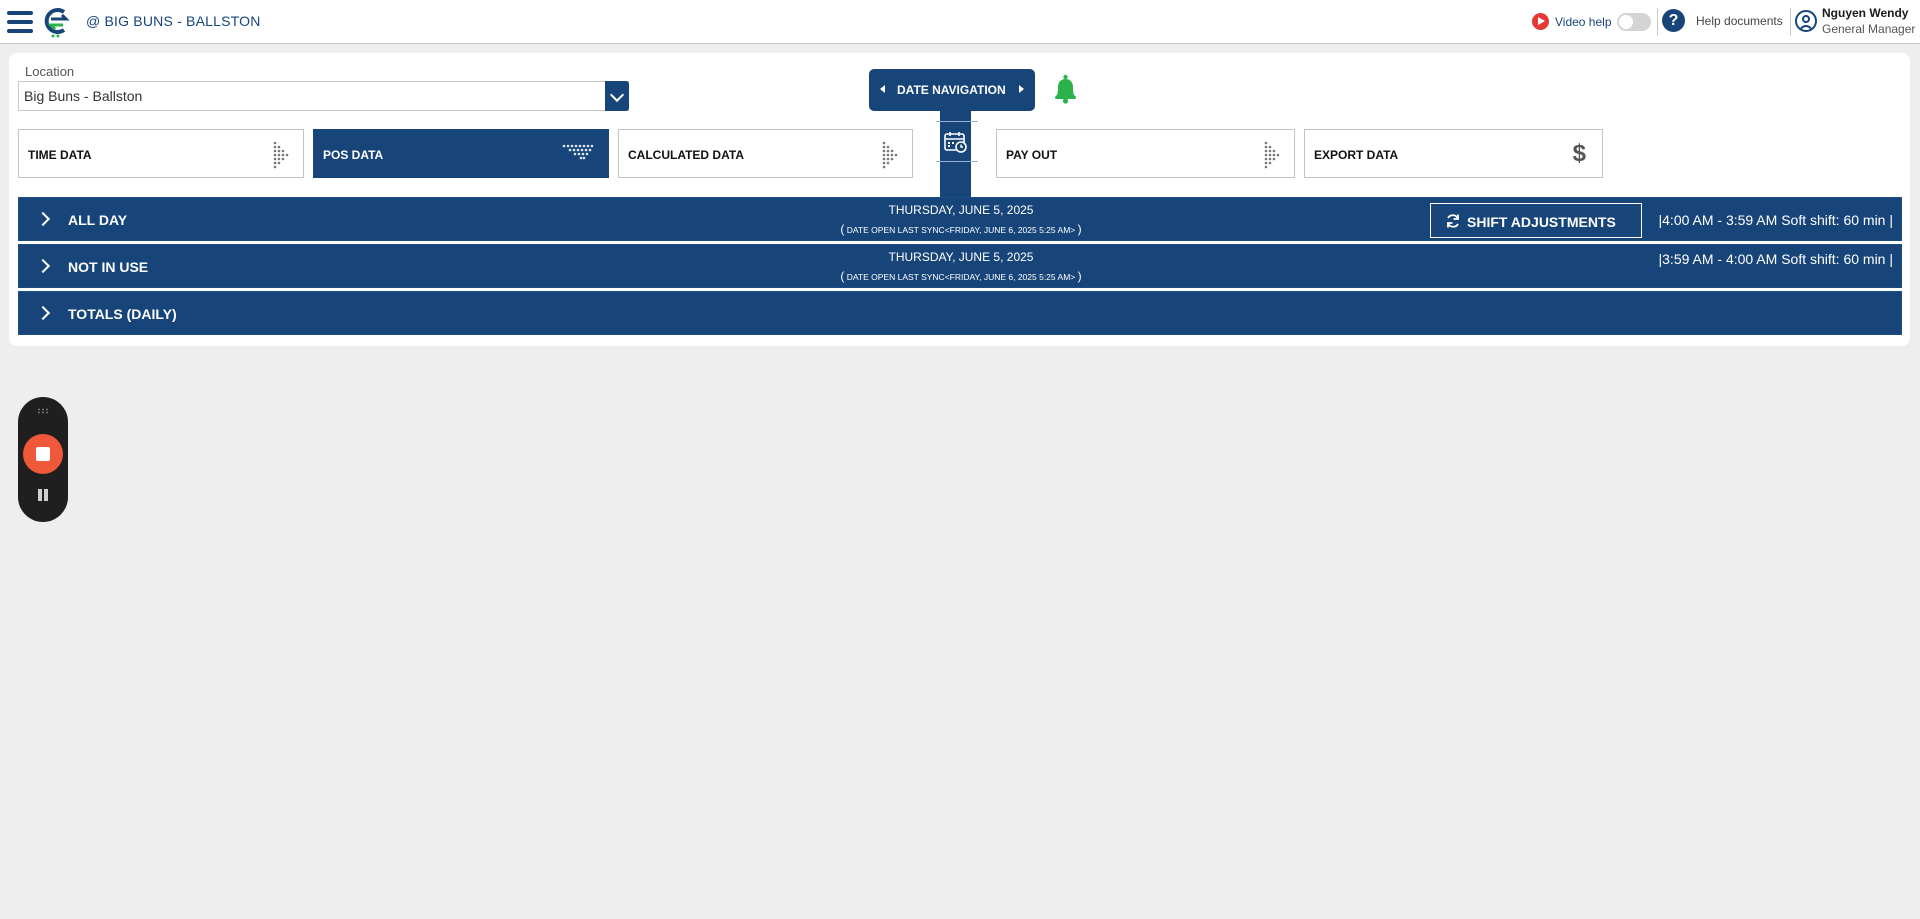  Describe the element at coordinates (60, 155) in the screenshot. I see `tab-label: TIME DATA` at that location.